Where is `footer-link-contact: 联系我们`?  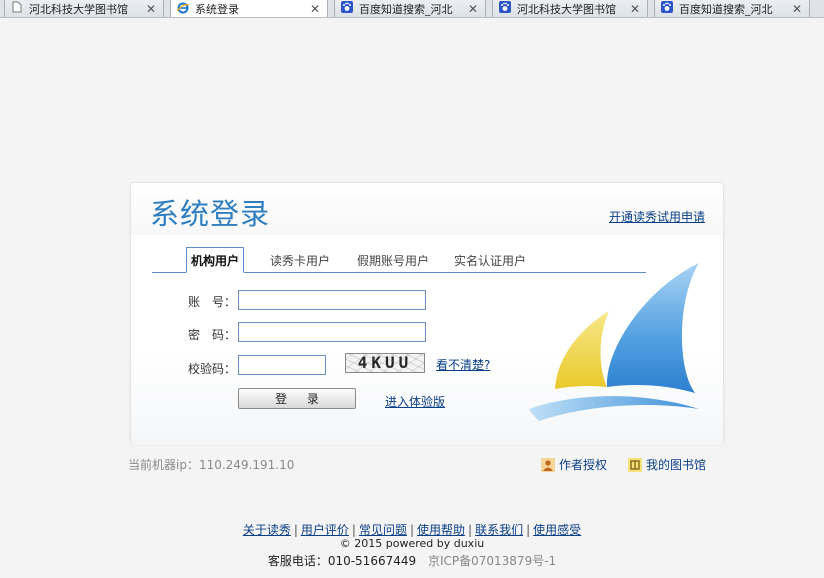
footer-link-contact: 联系我们 is located at coordinates (499, 530).